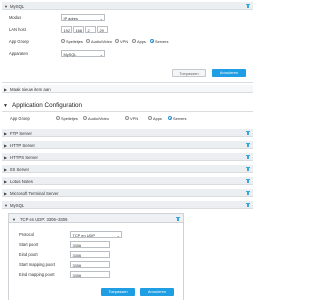  What do you see at coordinates (66, 29) in the screenshot?
I see `lan-host-octet-1: 192` at bounding box center [66, 29].